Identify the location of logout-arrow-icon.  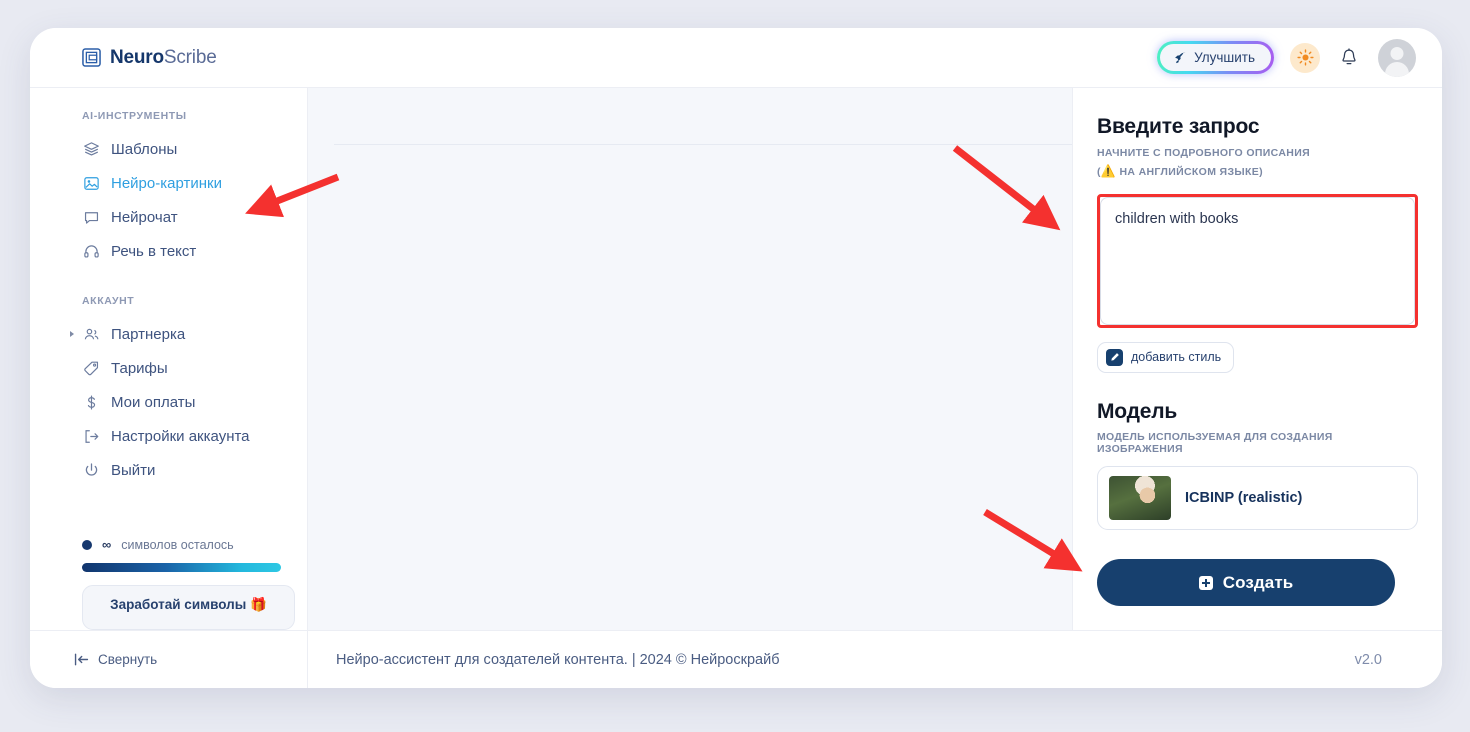
(91, 436).